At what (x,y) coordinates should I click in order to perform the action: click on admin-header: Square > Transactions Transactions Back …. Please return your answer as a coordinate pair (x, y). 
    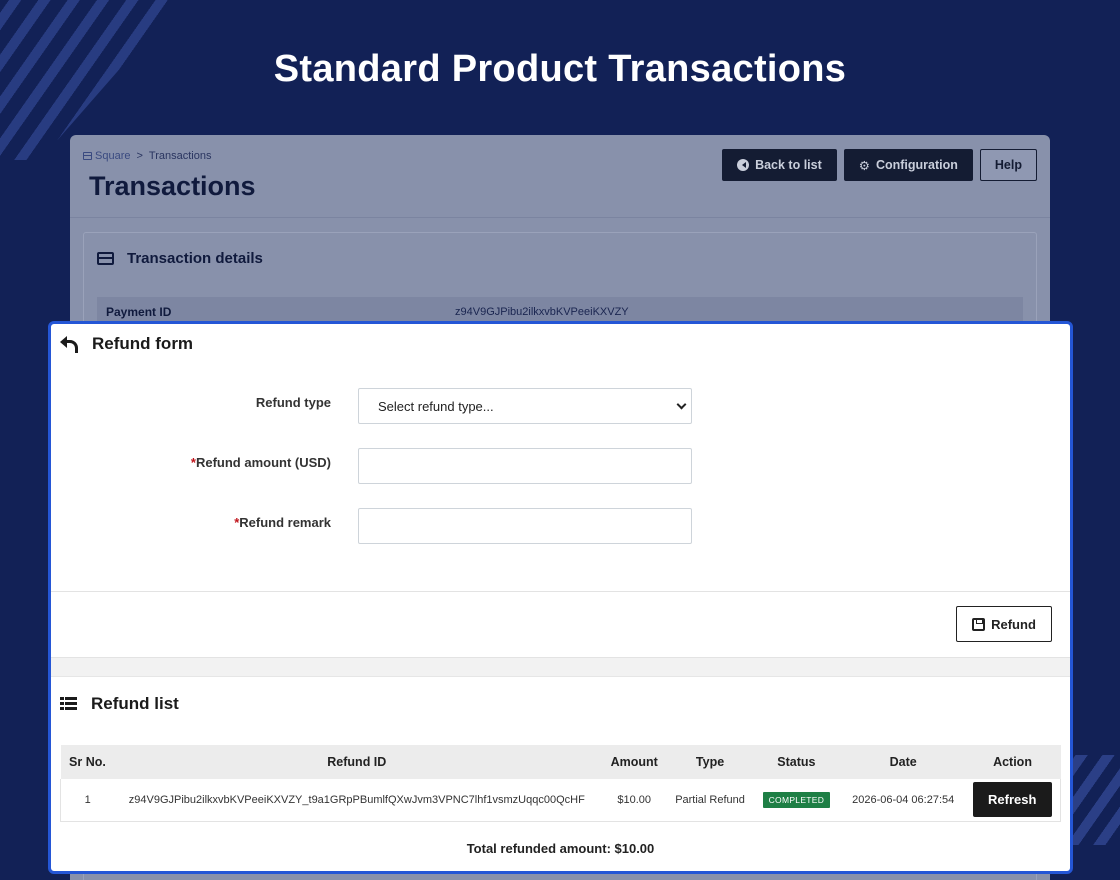
    Looking at the image, I should click on (560, 176).